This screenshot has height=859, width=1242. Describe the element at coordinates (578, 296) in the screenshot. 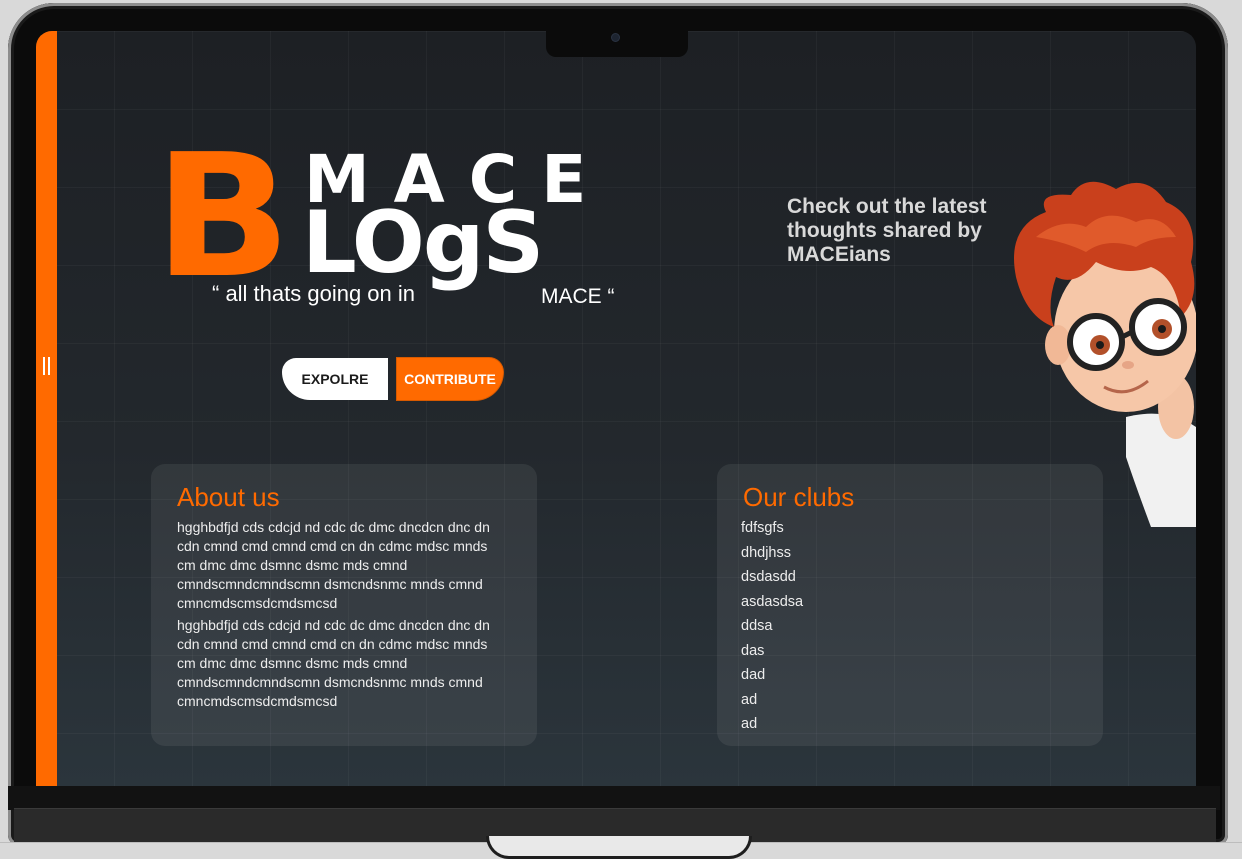

I see `tagline-part2: MACE “` at that location.